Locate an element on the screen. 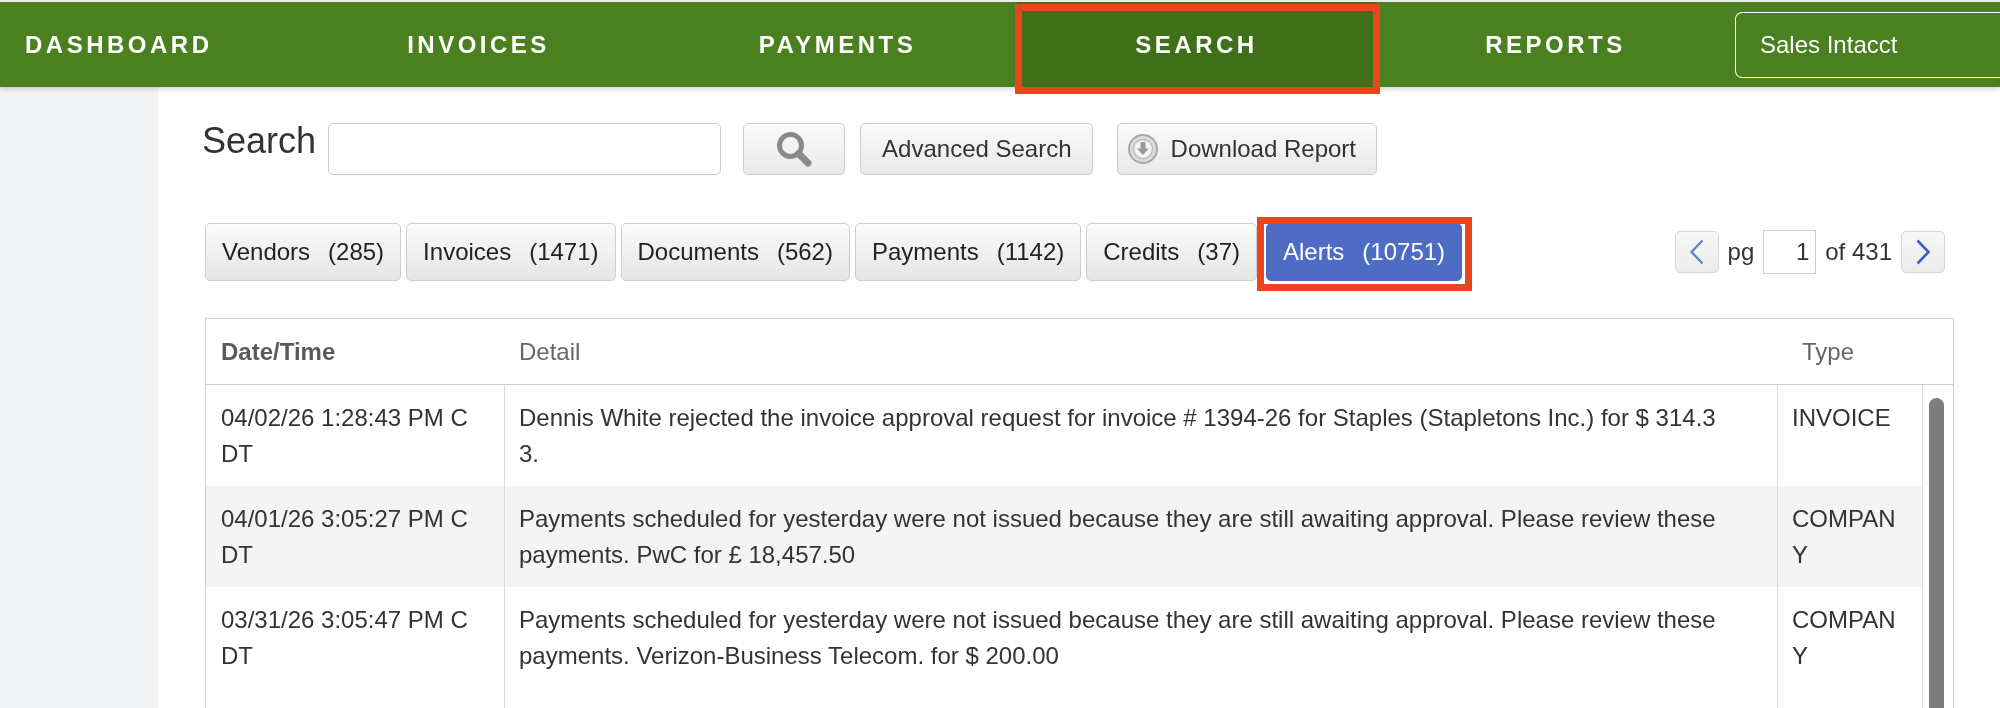  column-header: Date/Time is located at coordinates (355, 351).